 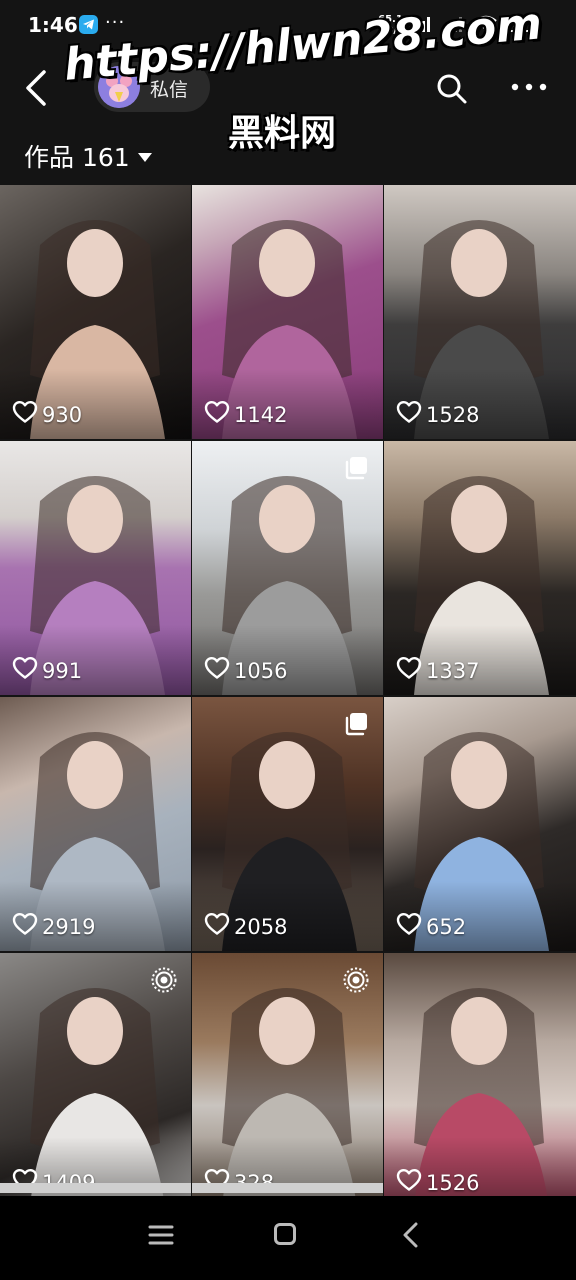 What do you see at coordinates (285, 1234) in the screenshot?
I see `home-icon` at bounding box center [285, 1234].